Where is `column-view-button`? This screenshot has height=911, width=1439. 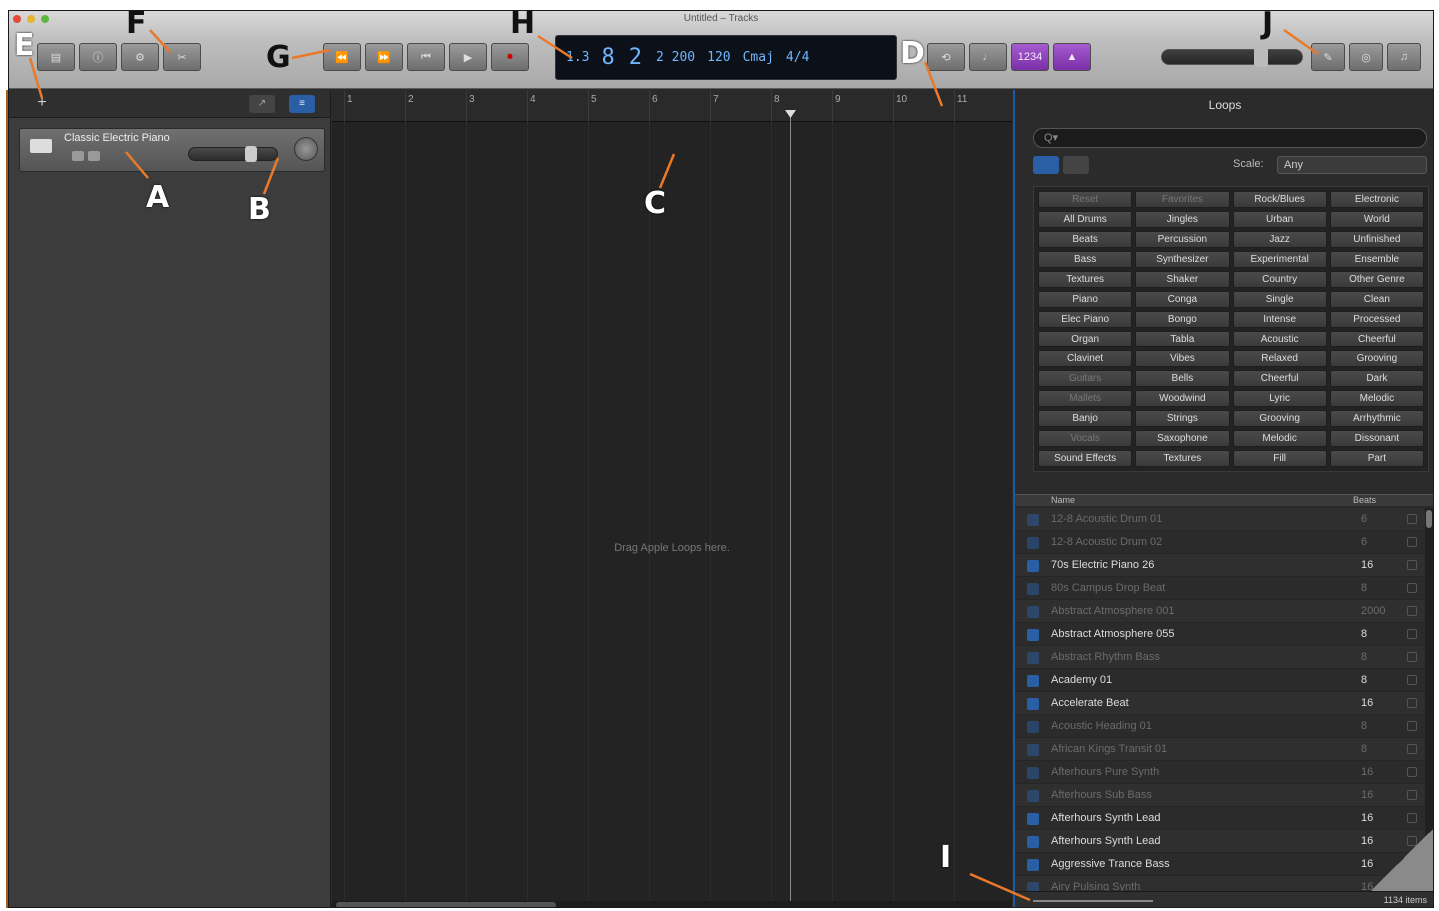 column-view-button is located at coordinates (1076, 165).